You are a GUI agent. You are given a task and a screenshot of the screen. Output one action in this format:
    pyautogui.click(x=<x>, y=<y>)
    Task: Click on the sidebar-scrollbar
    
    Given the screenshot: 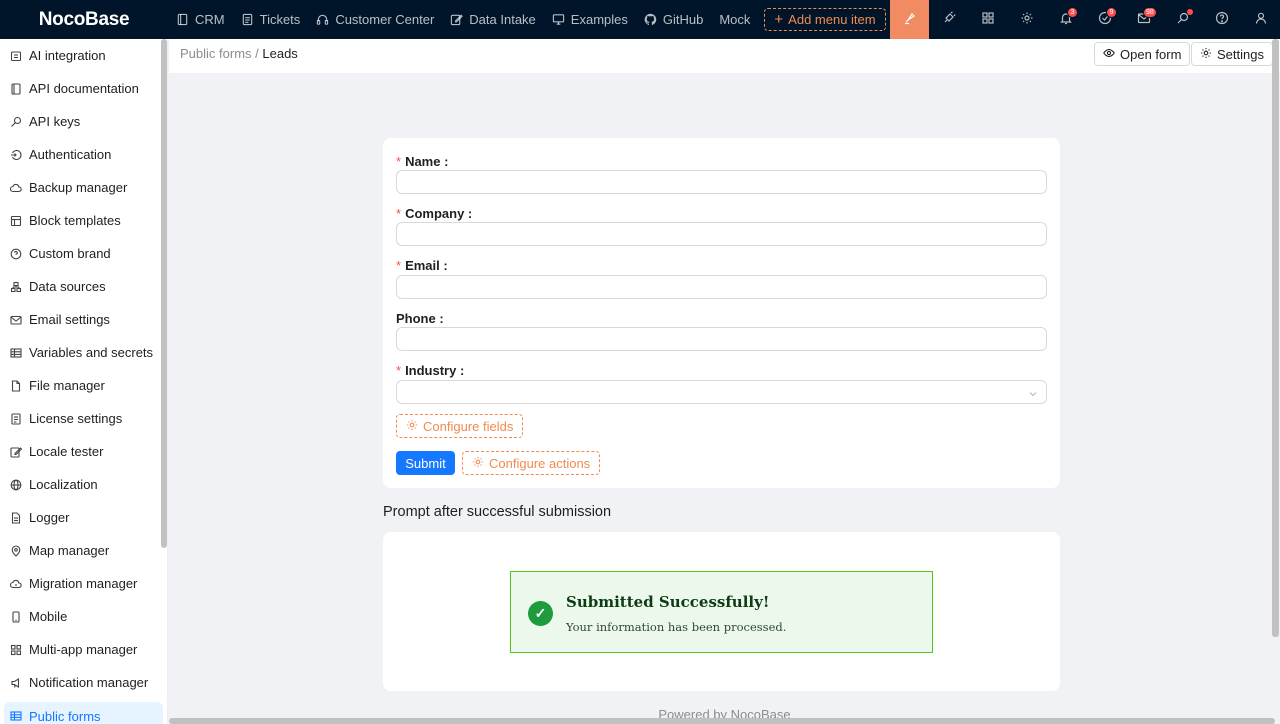 What is the action you would take?
    pyautogui.click(x=164, y=293)
    